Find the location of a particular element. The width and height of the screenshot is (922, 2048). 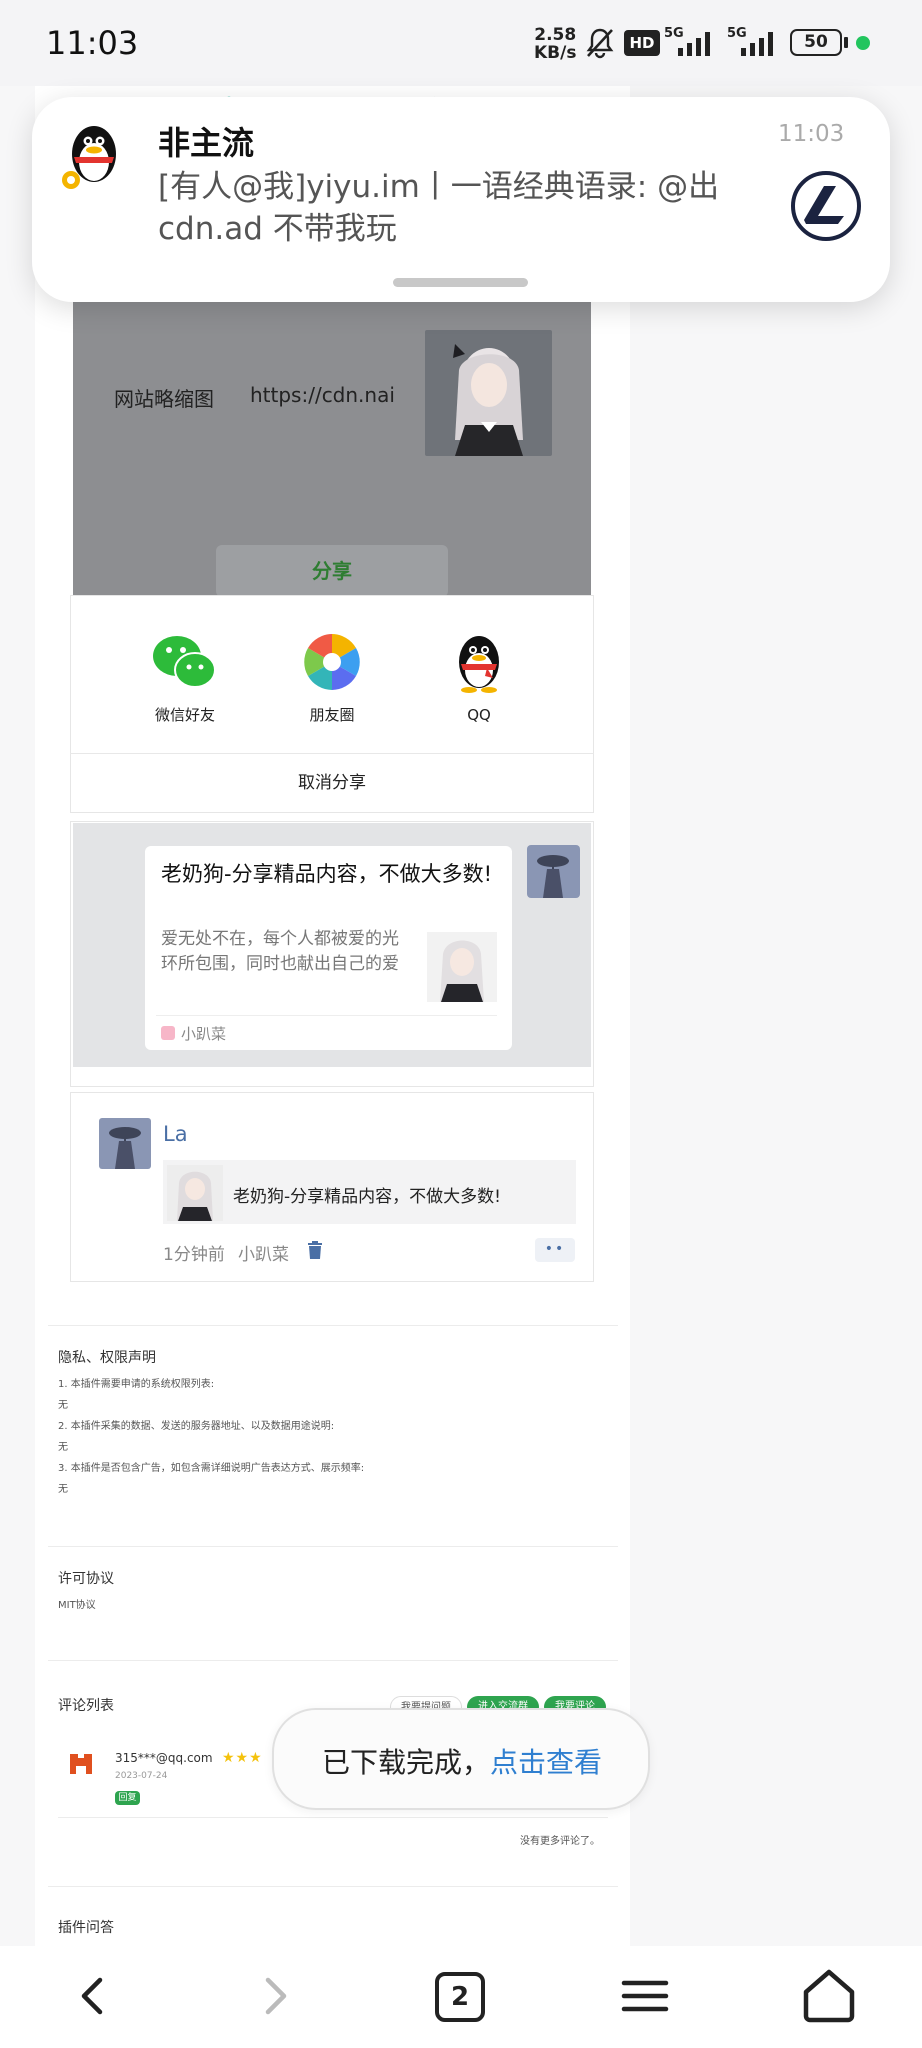

message-user: 小趴菜 is located at coordinates (263, 1255).